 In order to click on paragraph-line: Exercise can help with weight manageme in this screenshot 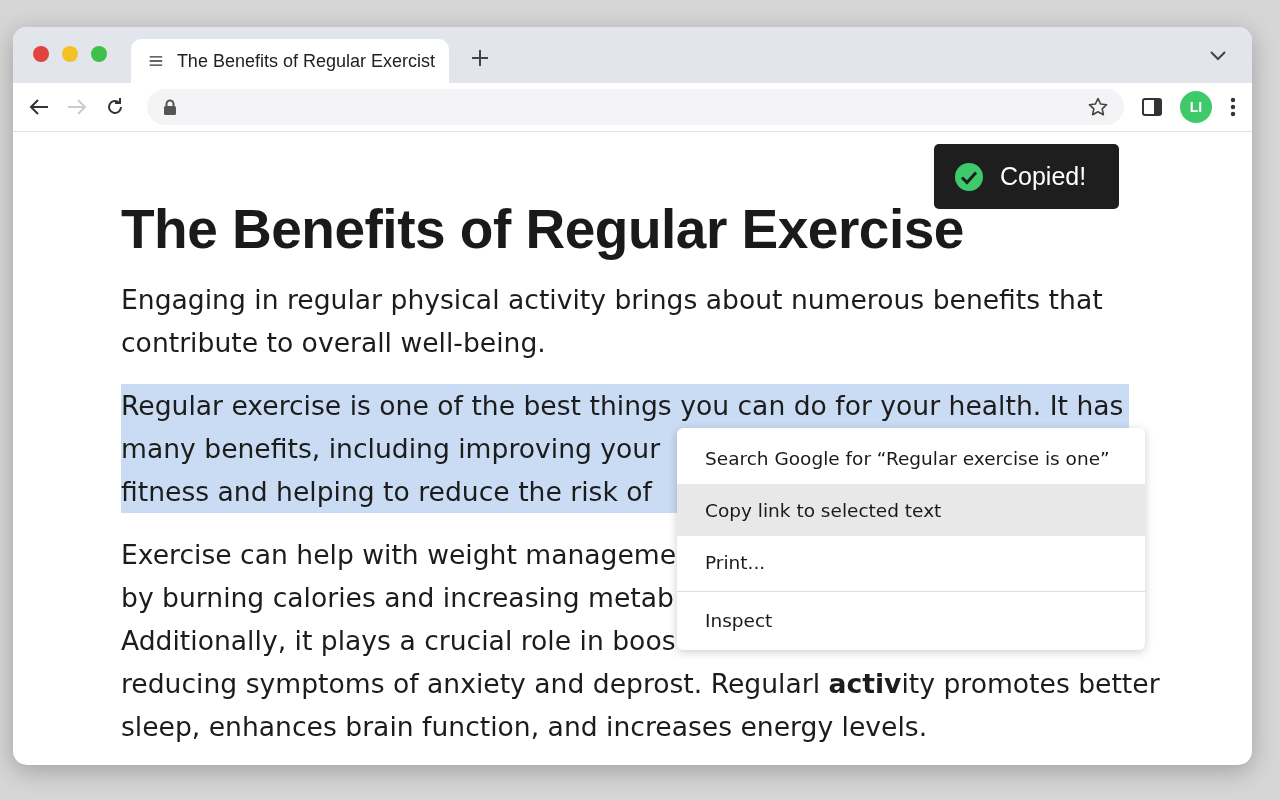, I will do `click(399, 555)`.